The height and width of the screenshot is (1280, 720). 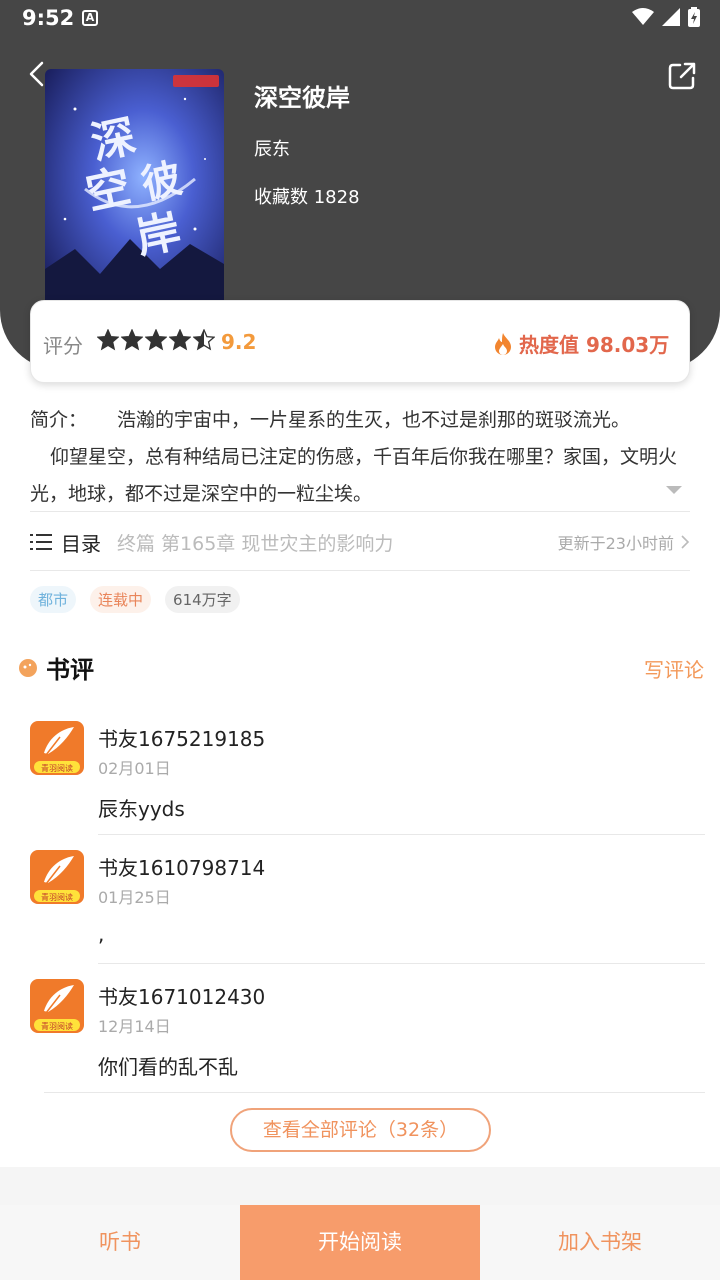 I want to click on favorites-count: 收藏数 1828, so click(x=307, y=197).